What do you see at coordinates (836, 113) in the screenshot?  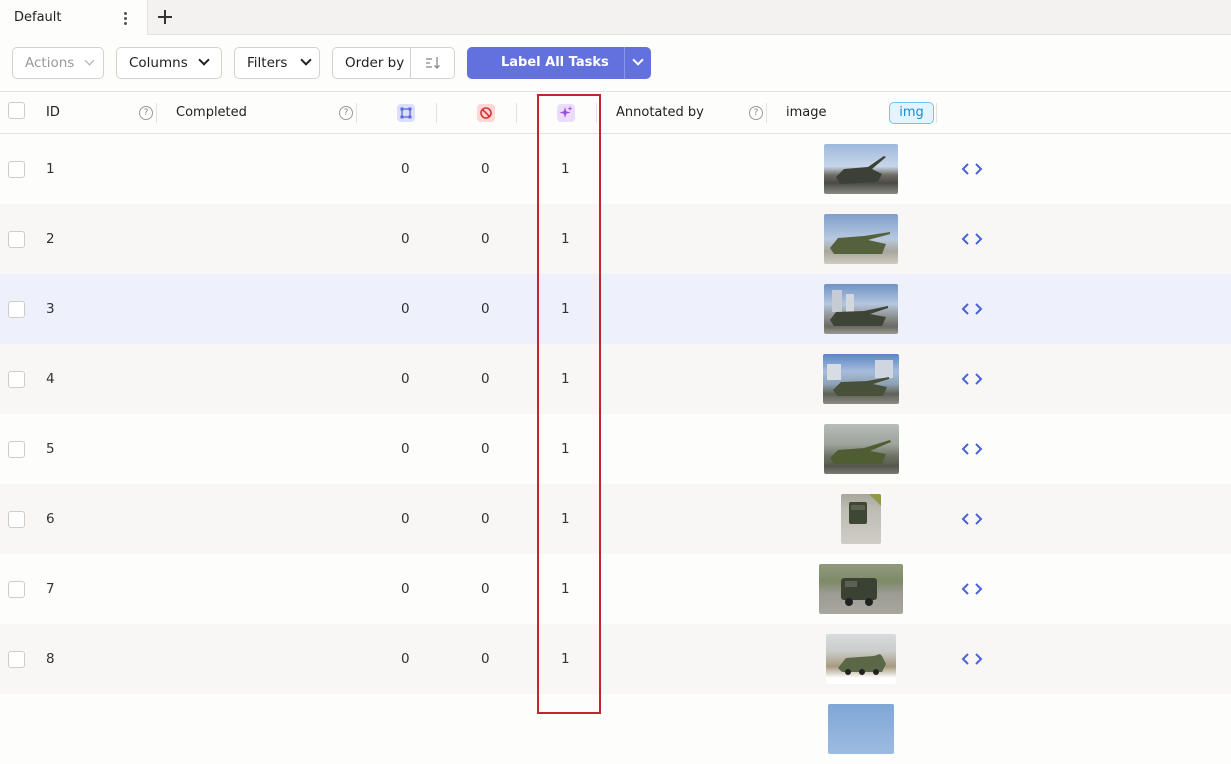 I see `column-header-image: image` at bounding box center [836, 113].